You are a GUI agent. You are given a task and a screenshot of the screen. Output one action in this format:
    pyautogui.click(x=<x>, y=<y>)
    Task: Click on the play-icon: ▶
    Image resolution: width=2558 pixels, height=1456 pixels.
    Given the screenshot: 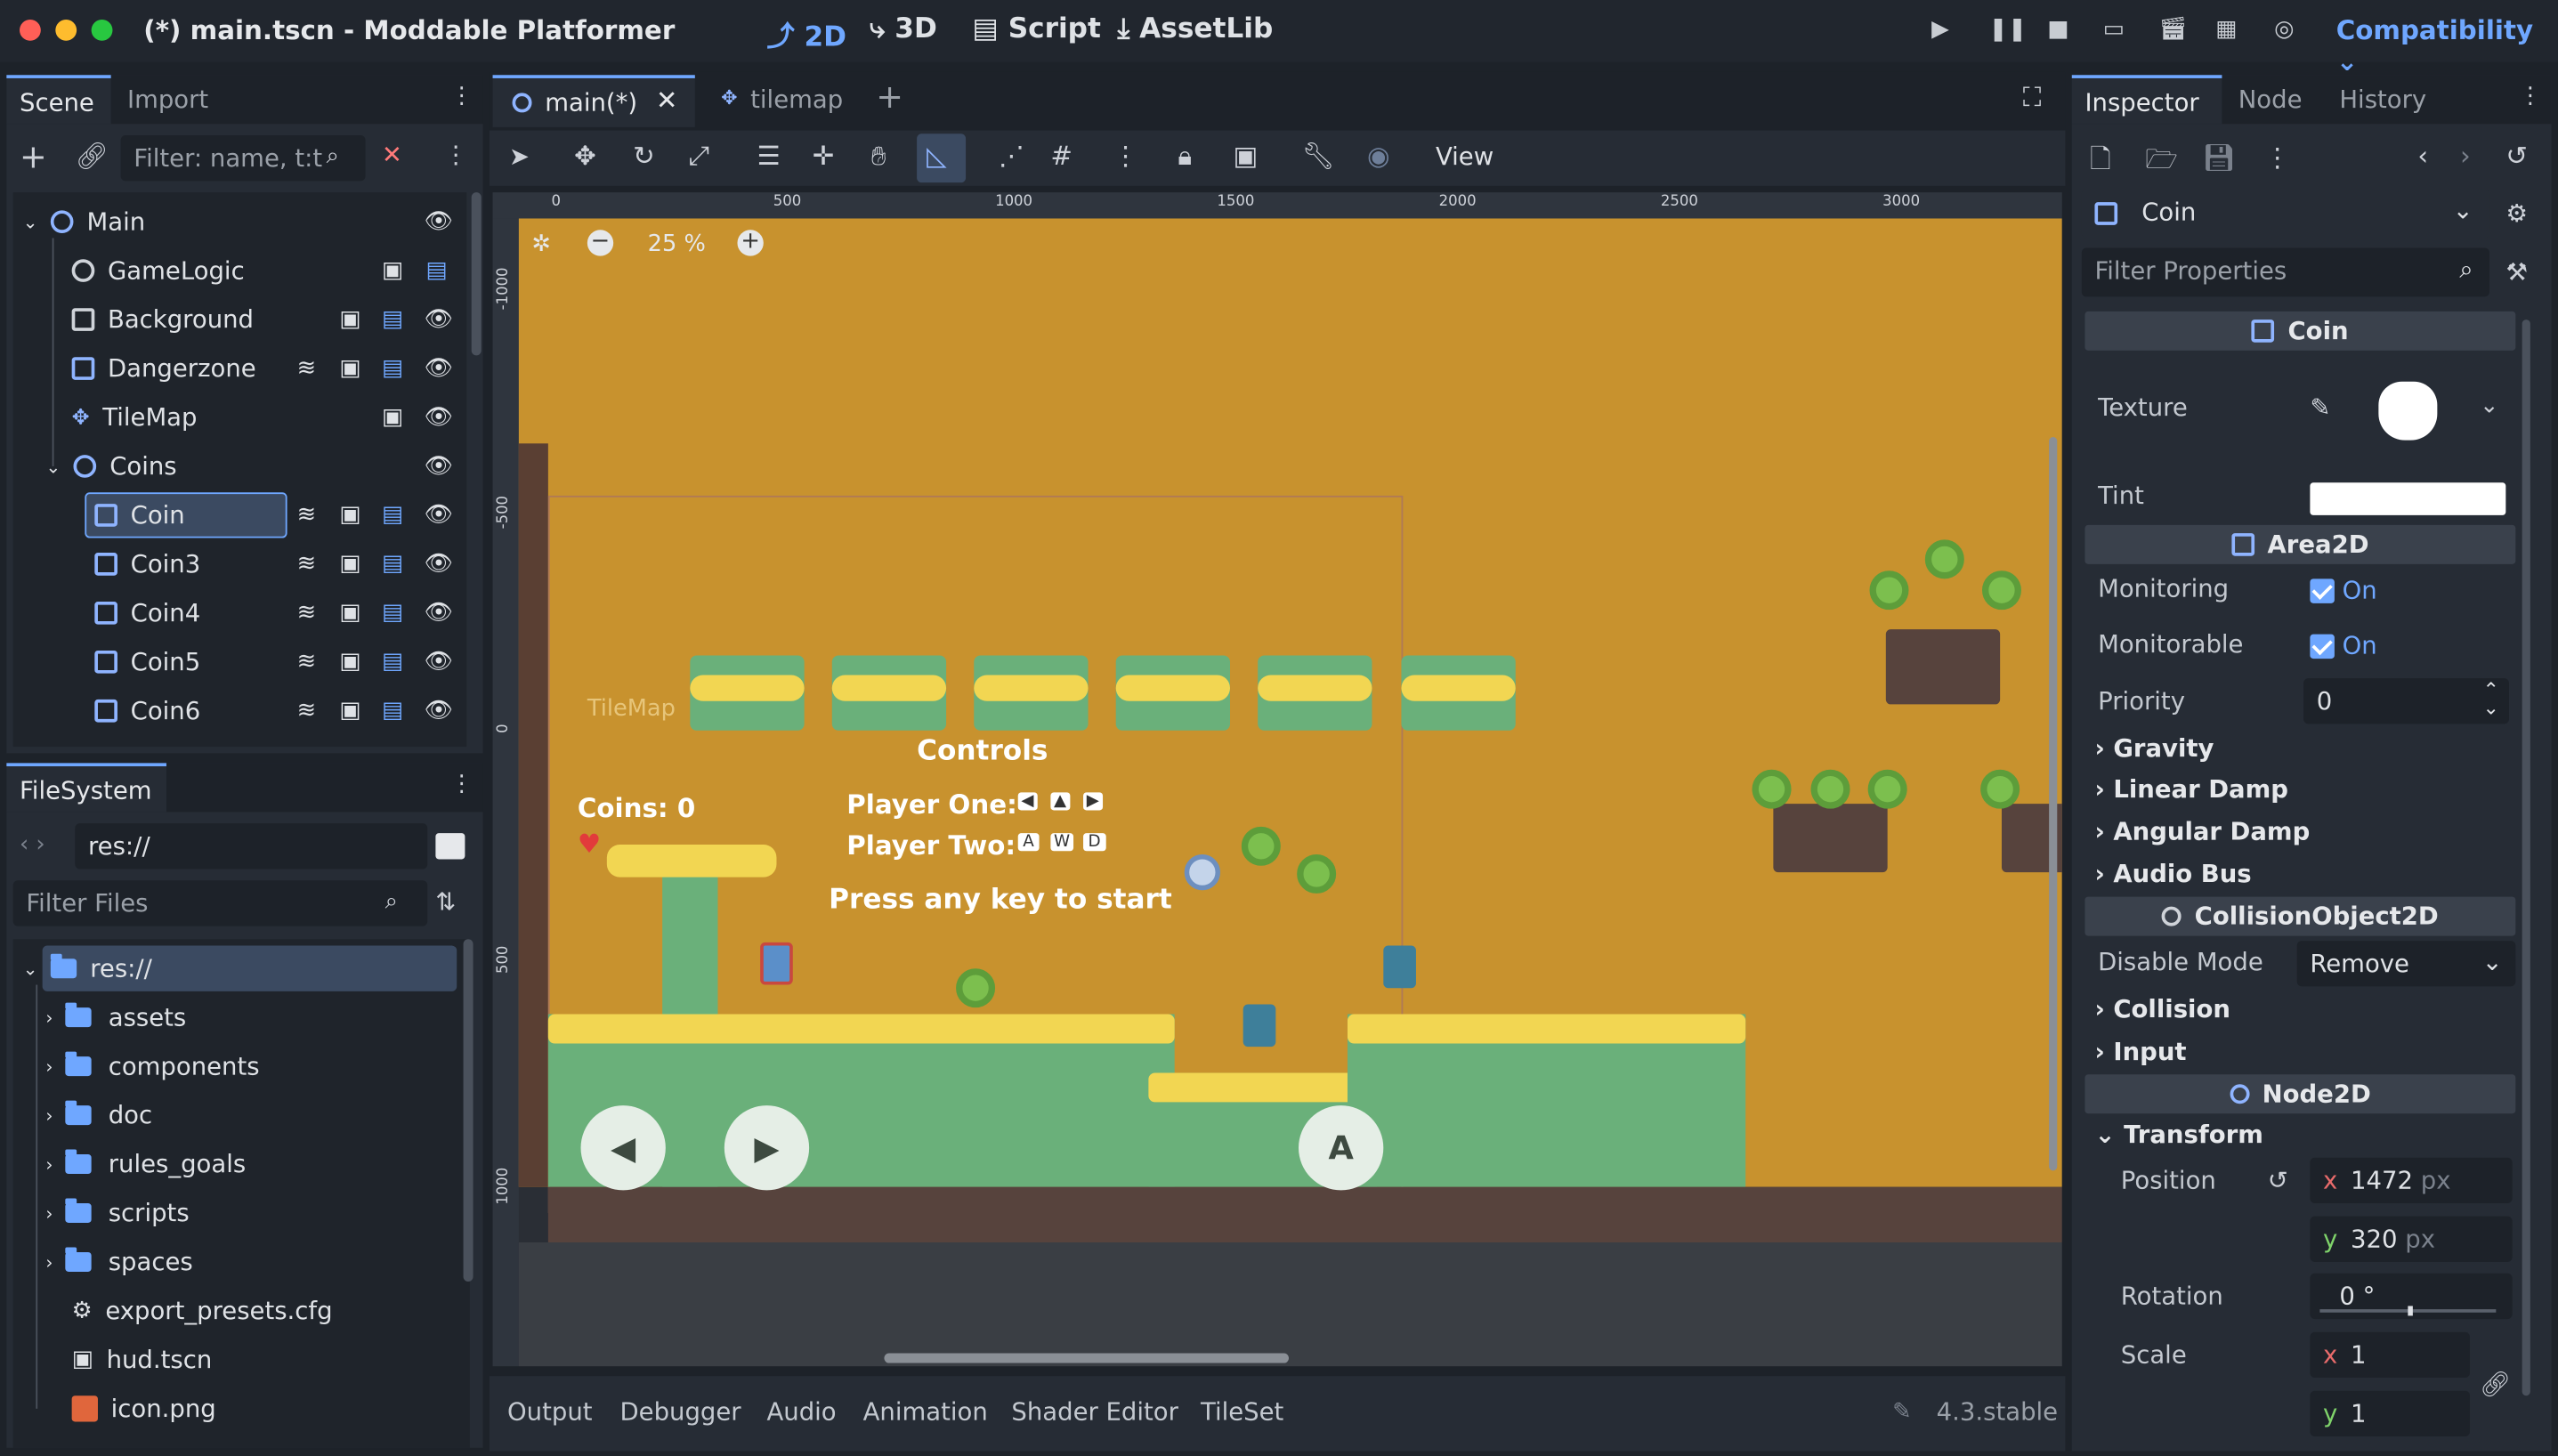 What is the action you would take?
    pyautogui.click(x=1940, y=29)
    